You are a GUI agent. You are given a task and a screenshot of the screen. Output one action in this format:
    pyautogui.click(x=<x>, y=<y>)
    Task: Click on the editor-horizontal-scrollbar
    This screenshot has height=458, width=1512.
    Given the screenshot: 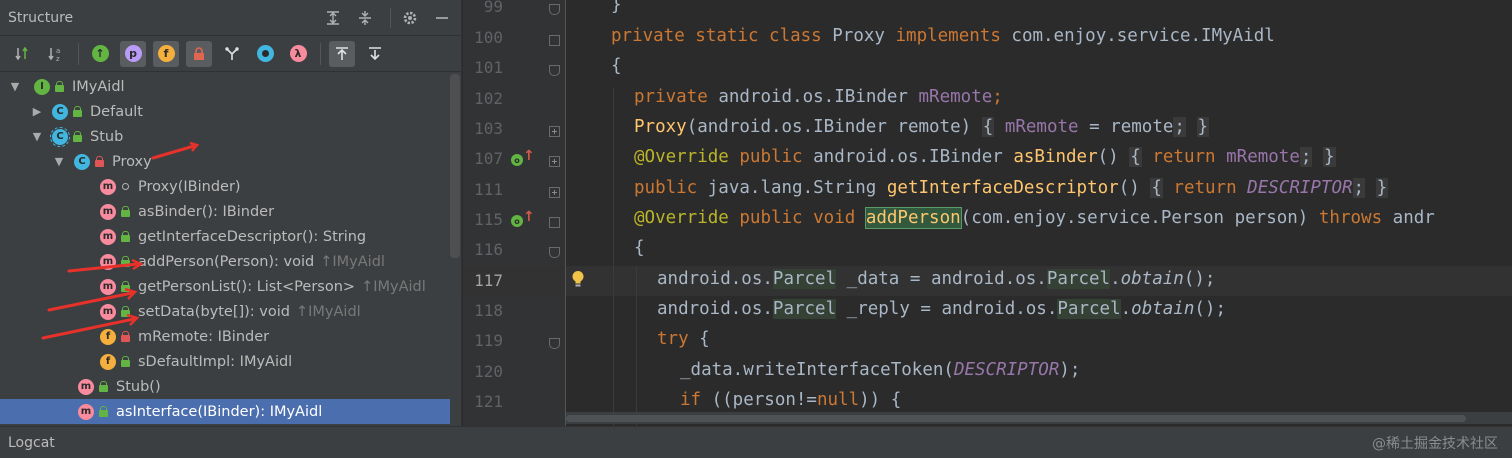 What is the action you would take?
    pyautogui.click(x=1039, y=418)
    